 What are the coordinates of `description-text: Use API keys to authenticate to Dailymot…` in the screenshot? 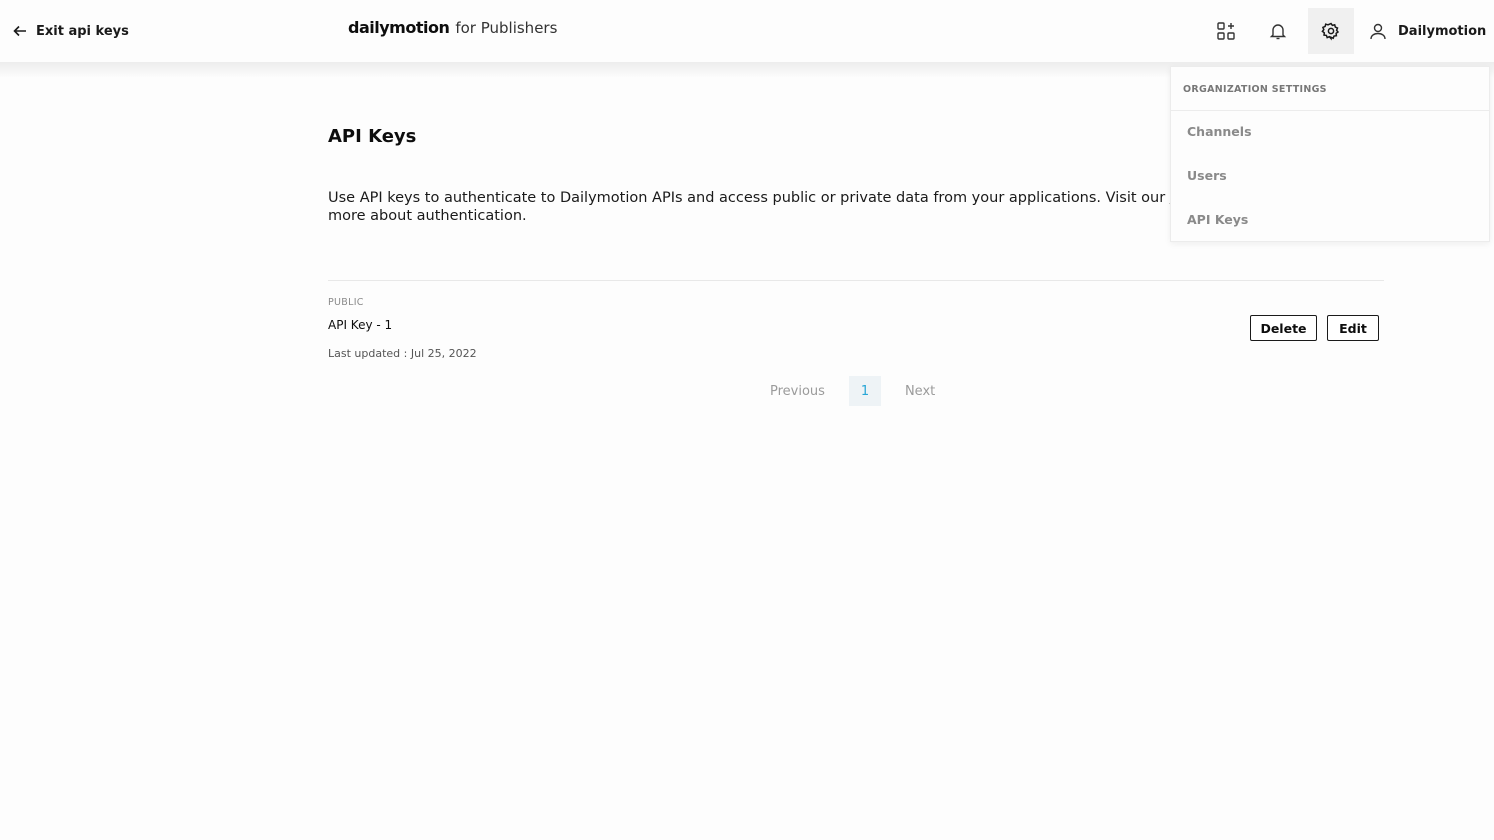 It's located at (749, 198).